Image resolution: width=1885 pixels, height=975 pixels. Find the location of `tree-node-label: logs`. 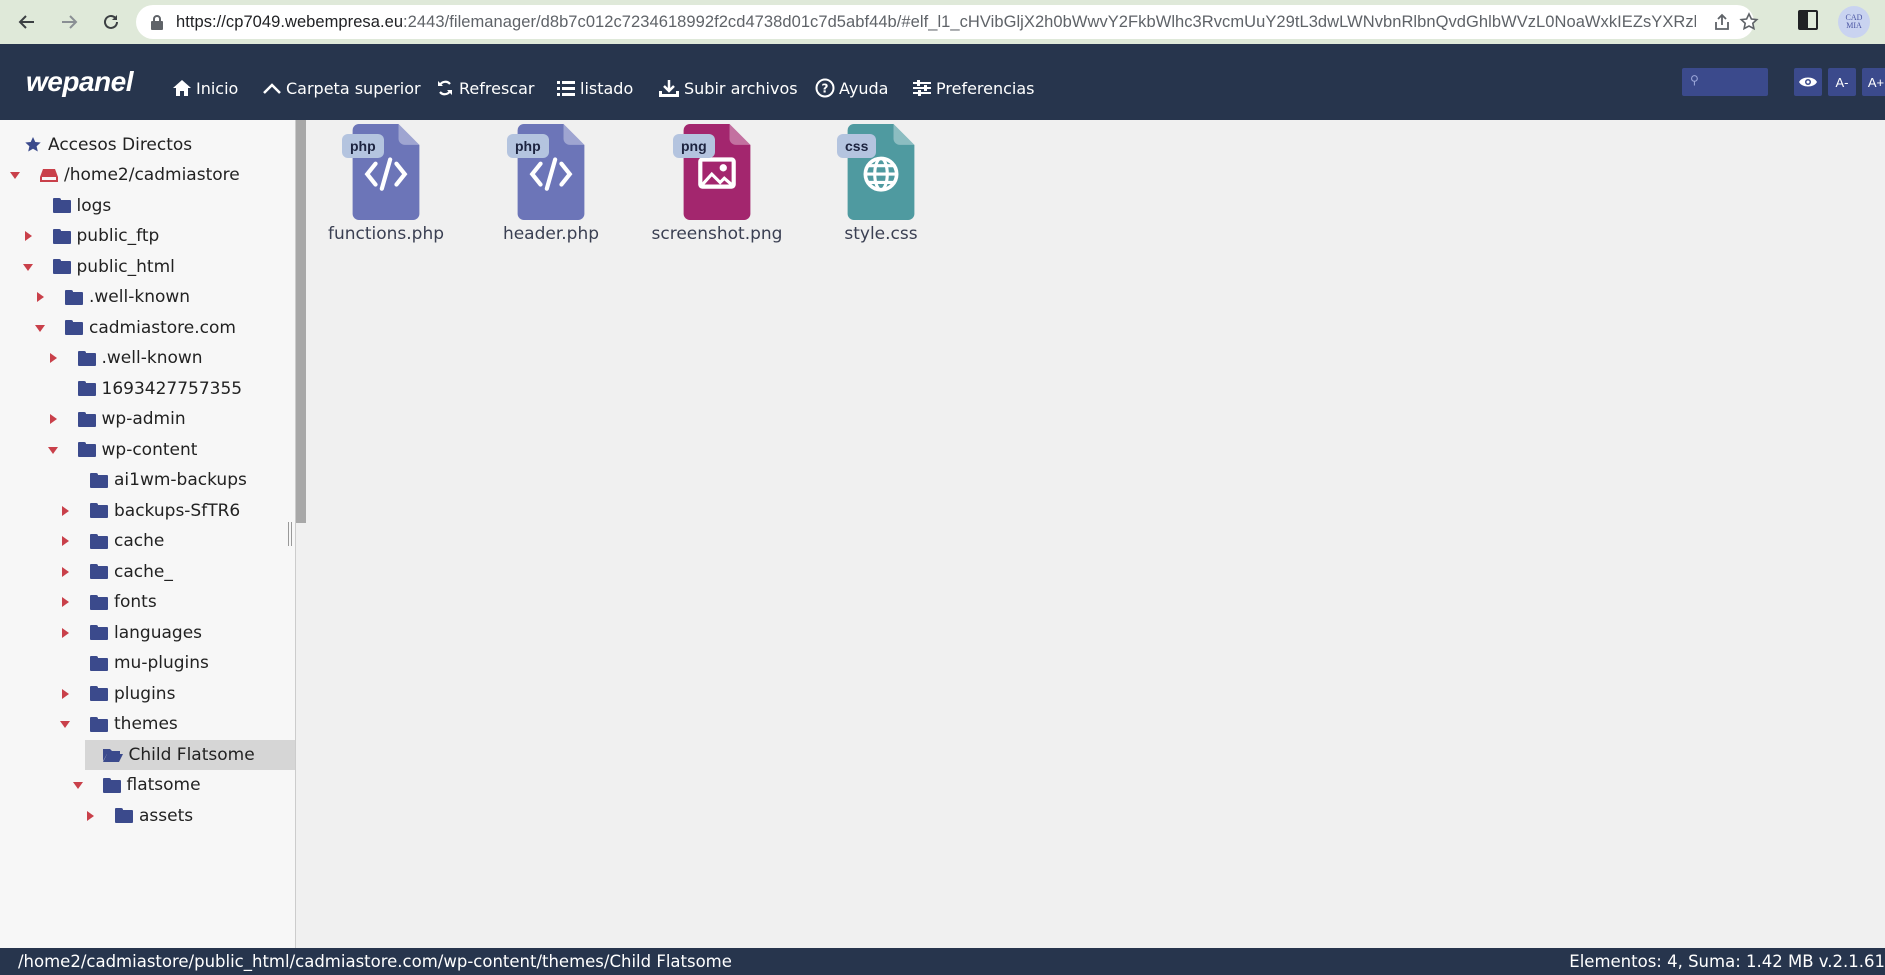

tree-node-label: logs is located at coordinates (94, 205).